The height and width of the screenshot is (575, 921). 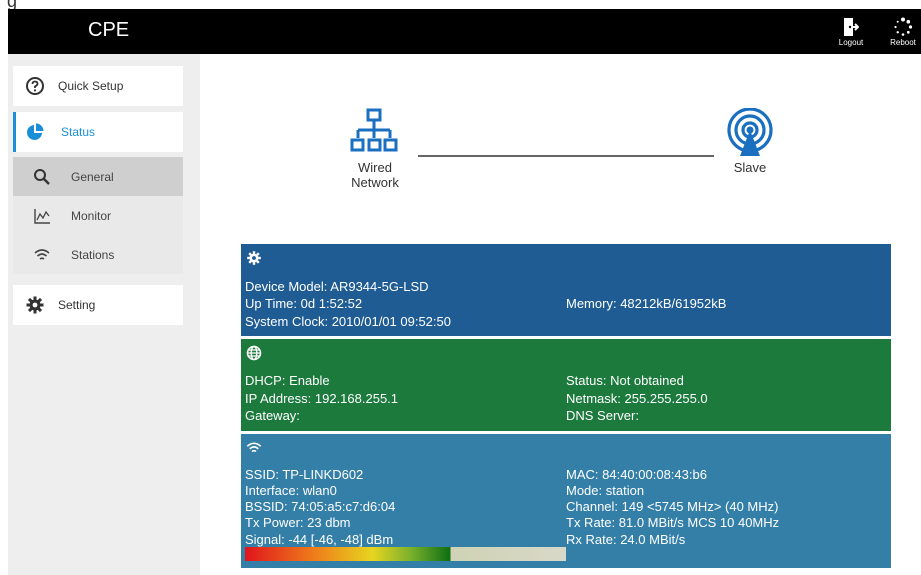 What do you see at coordinates (254, 353) in the screenshot?
I see `globe-icon` at bounding box center [254, 353].